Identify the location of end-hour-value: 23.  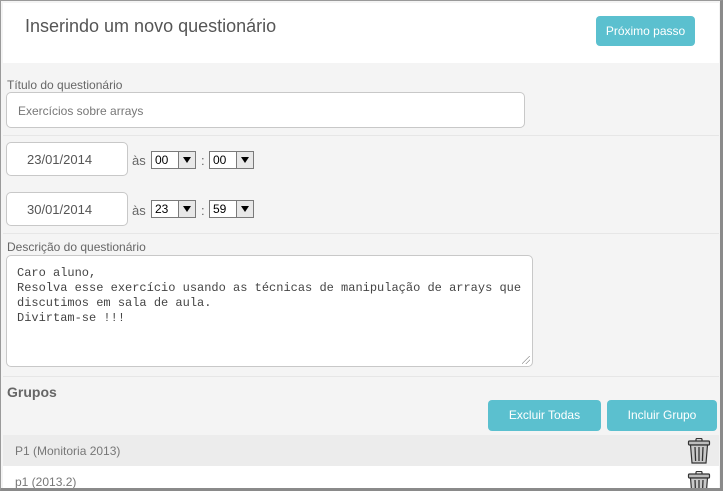
(162, 209).